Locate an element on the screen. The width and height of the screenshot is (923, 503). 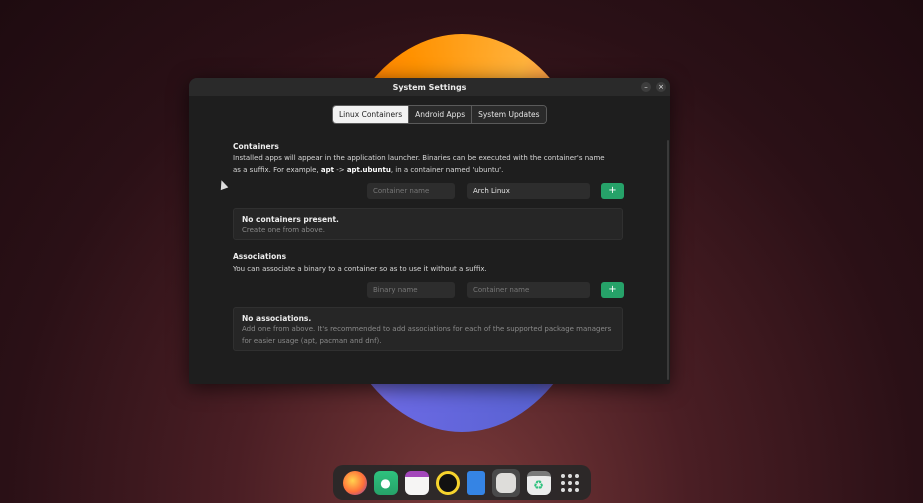
containers-empty-subtitle: Create one from above. is located at coordinates (283, 230).